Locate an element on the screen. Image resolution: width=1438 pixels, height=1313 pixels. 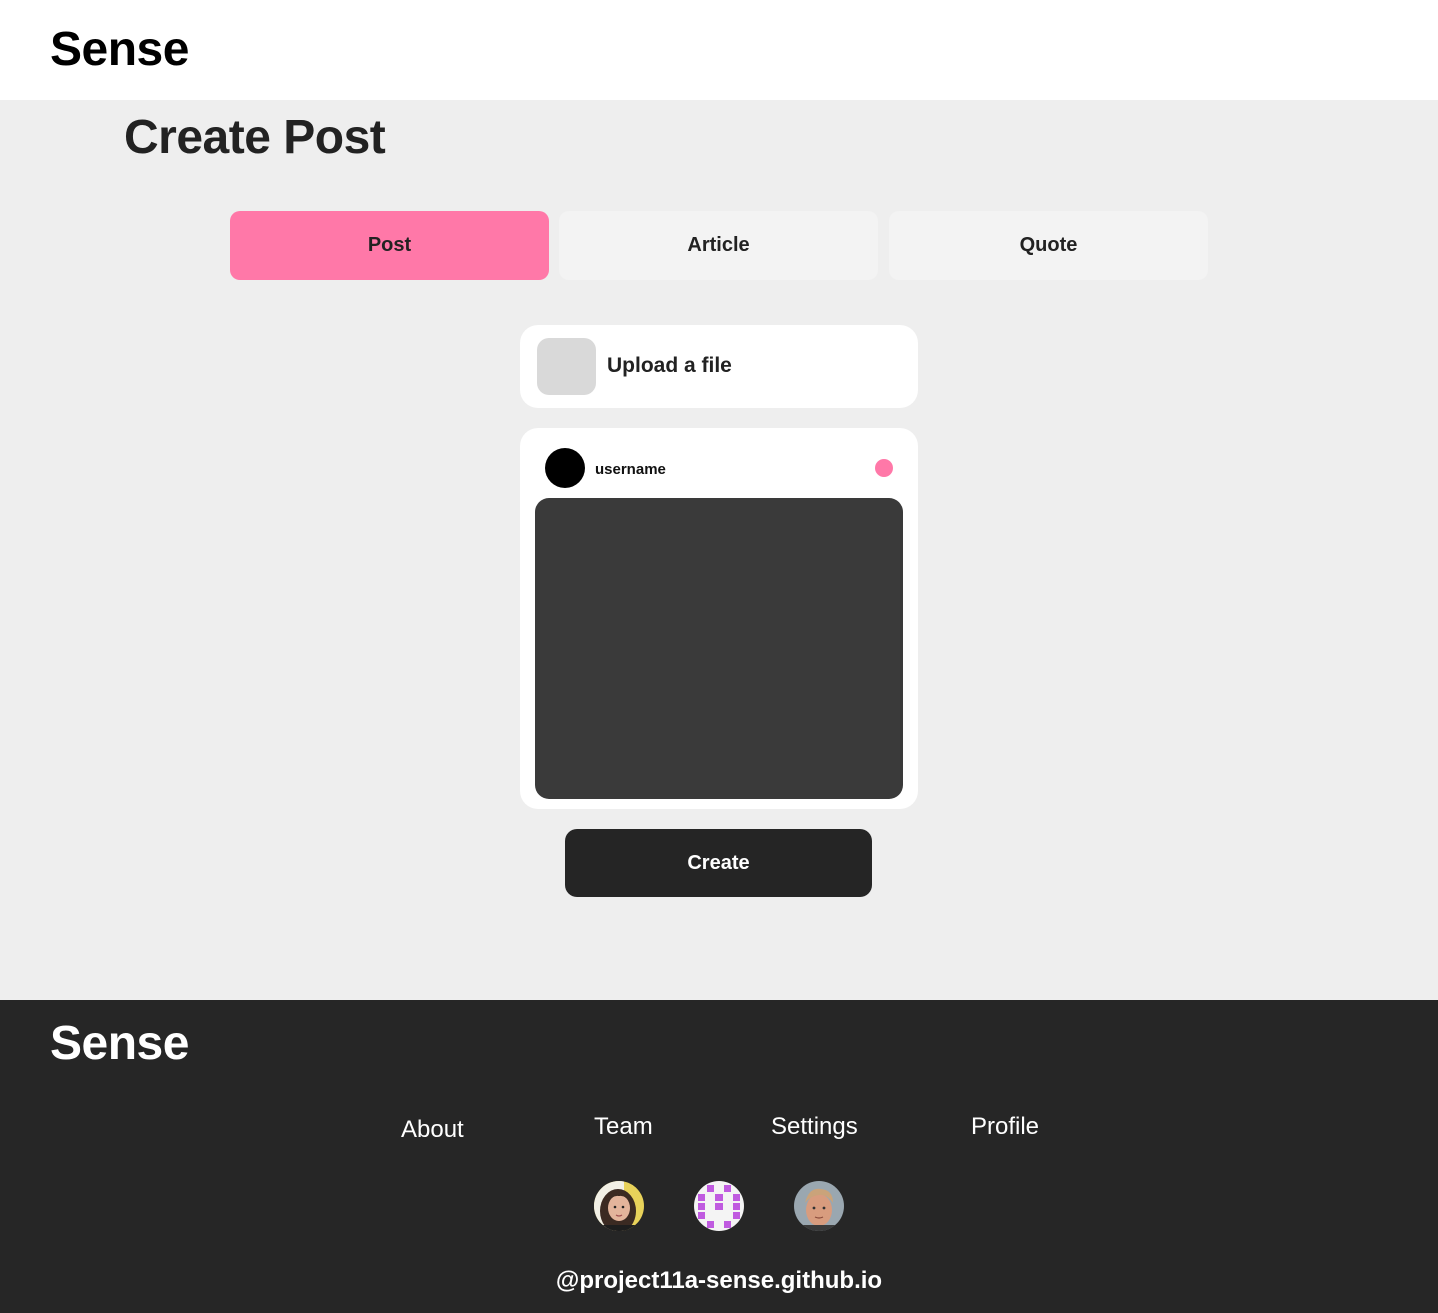
footer-logo: Sense is located at coordinates (119, 1044).